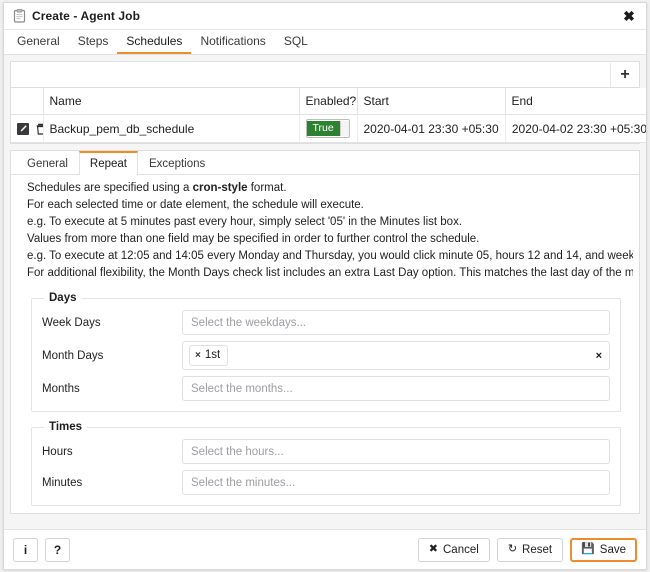 This screenshot has height=572, width=650. I want to click on enabled-toggle: True, so click(327, 128).